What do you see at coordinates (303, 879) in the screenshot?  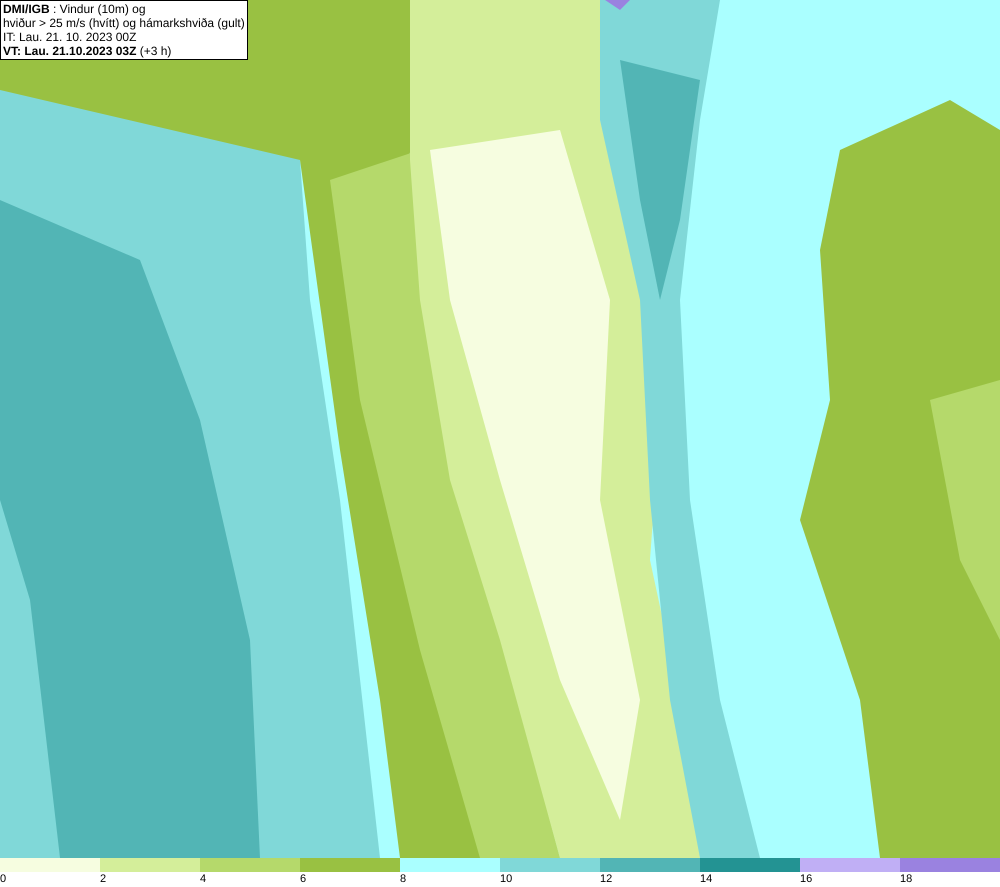 I see `legend-label: 6` at bounding box center [303, 879].